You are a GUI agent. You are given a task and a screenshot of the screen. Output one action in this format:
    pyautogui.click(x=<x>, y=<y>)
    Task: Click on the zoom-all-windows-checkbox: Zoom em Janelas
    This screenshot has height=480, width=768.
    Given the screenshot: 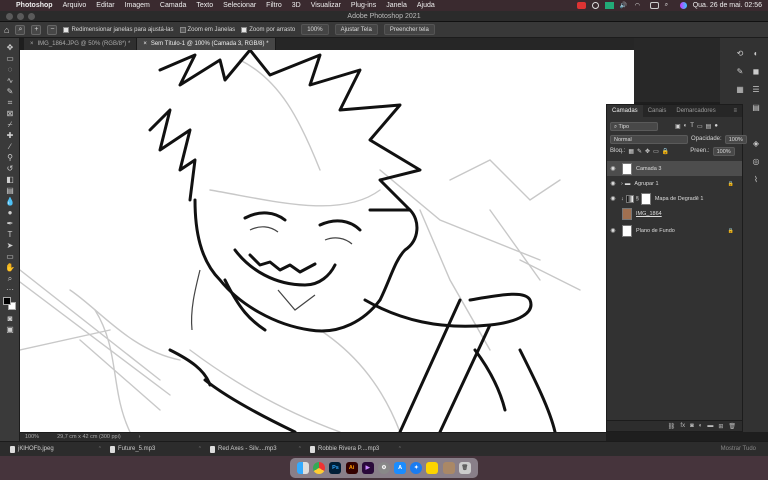 What is the action you would take?
    pyautogui.click(x=207, y=29)
    